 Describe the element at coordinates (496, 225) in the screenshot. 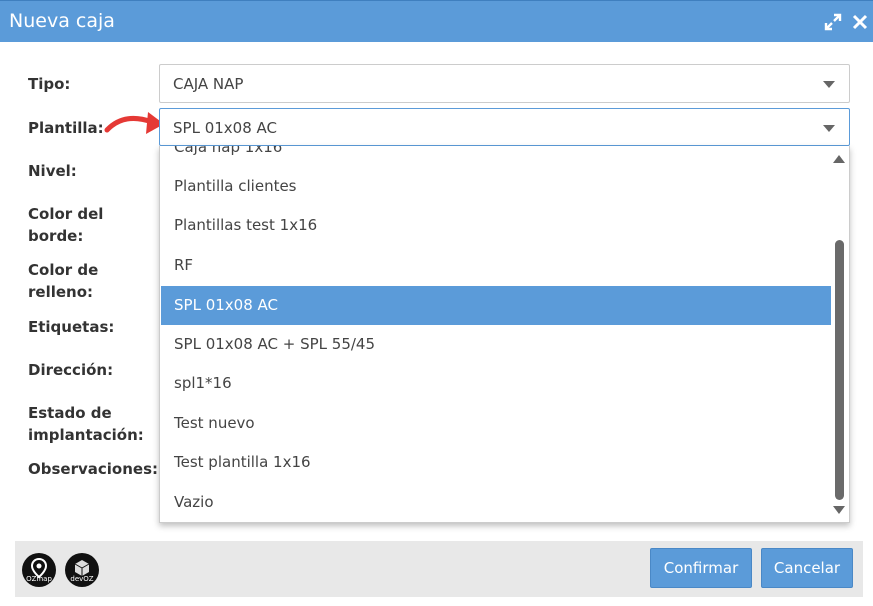

I see `dropdown-option: Plantillas test 1x16` at that location.